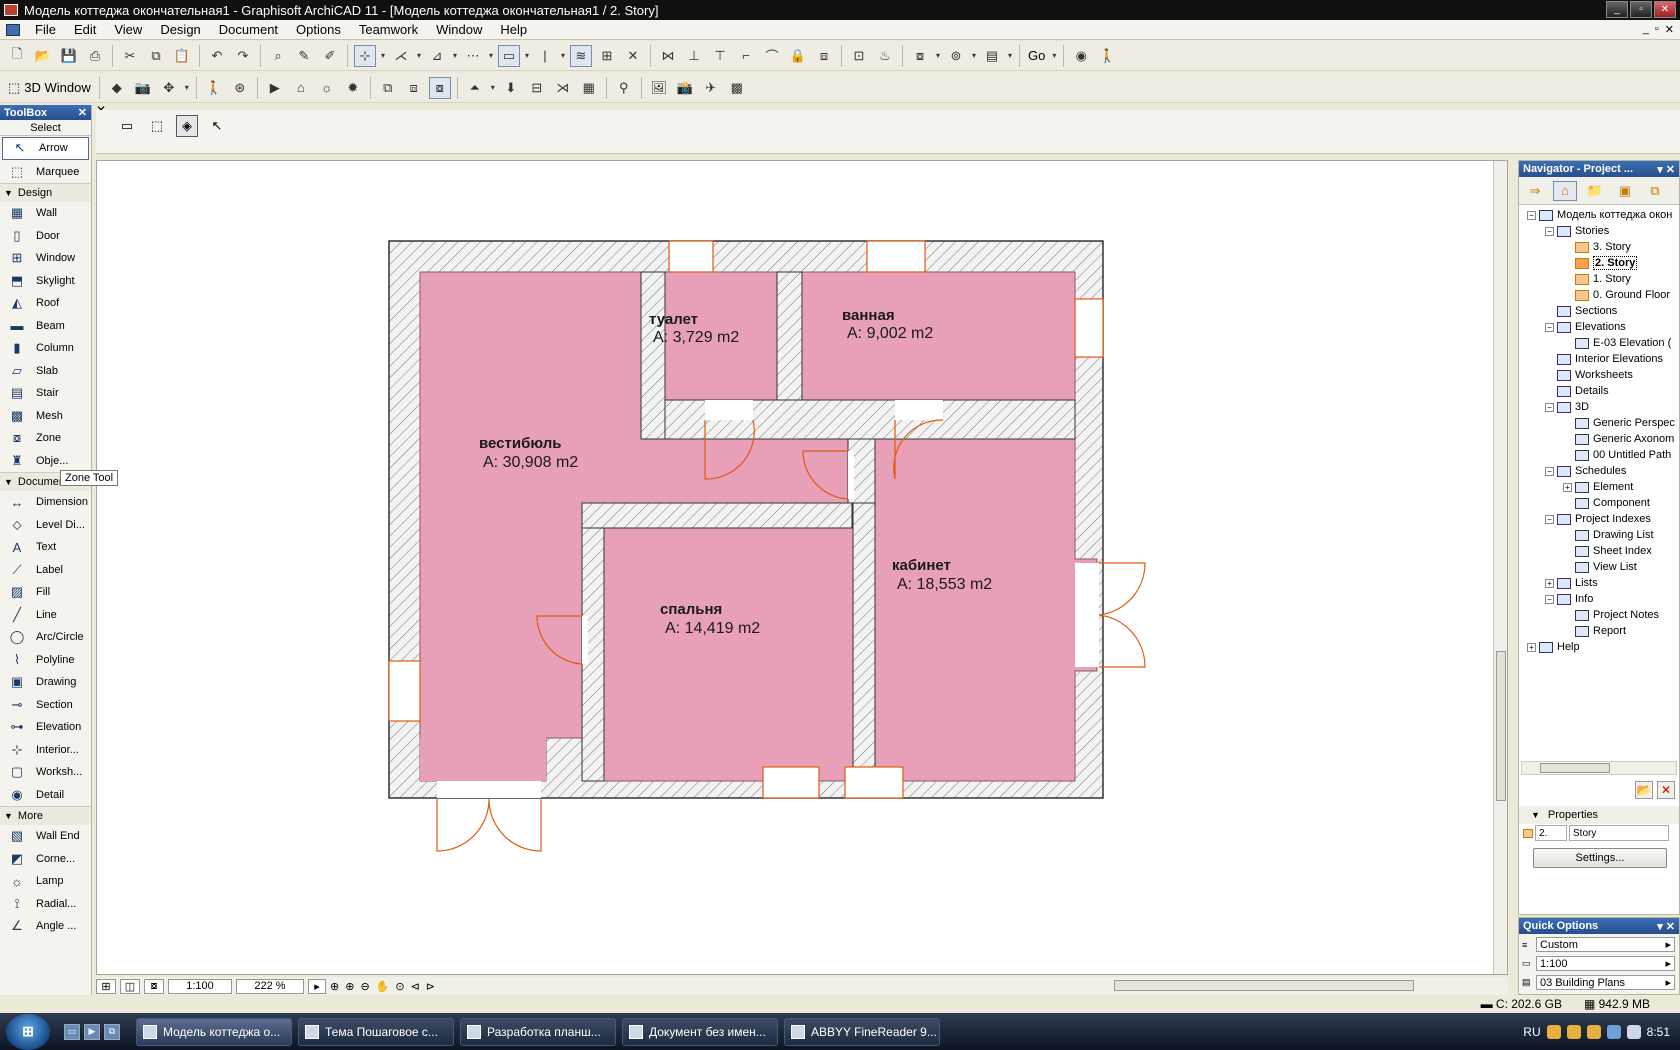 Image resolution: width=1680 pixels, height=1050 pixels. What do you see at coordinates (217, 126) in the screenshot?
I see `arrow-icon: ↖` at bounding box center [217, 126].